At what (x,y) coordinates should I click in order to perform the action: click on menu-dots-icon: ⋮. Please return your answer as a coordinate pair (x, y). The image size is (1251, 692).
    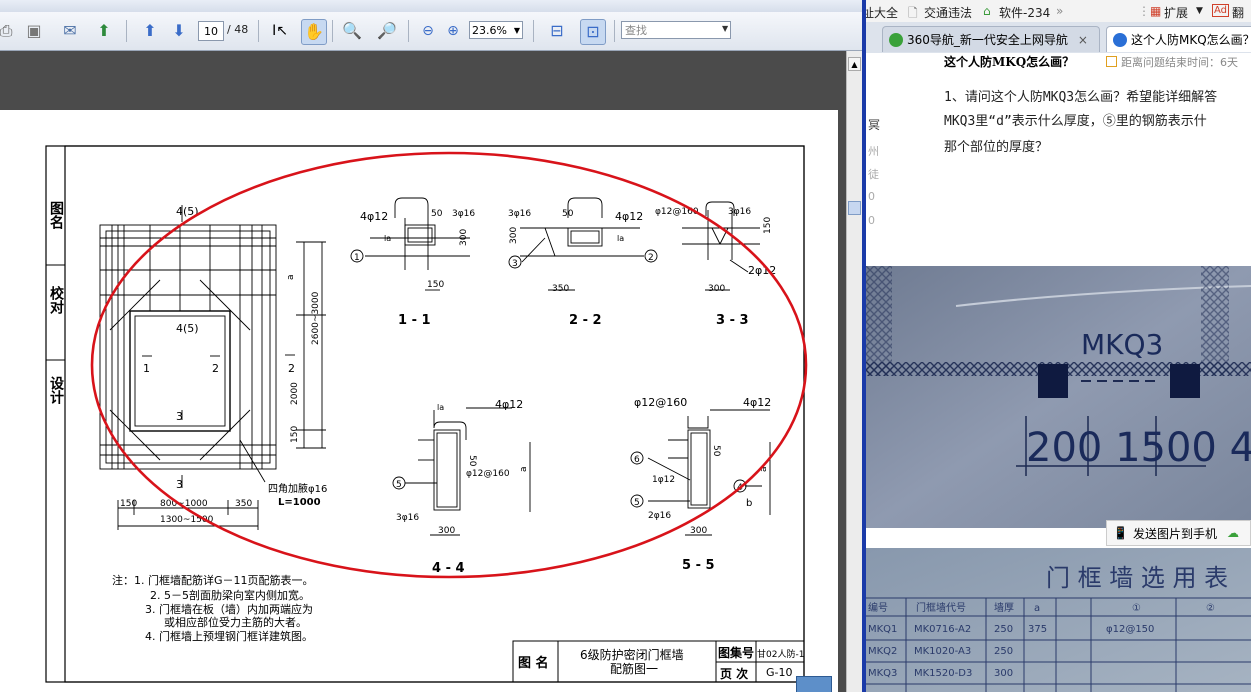
    Looking at the image, I should click on (1144, 11).